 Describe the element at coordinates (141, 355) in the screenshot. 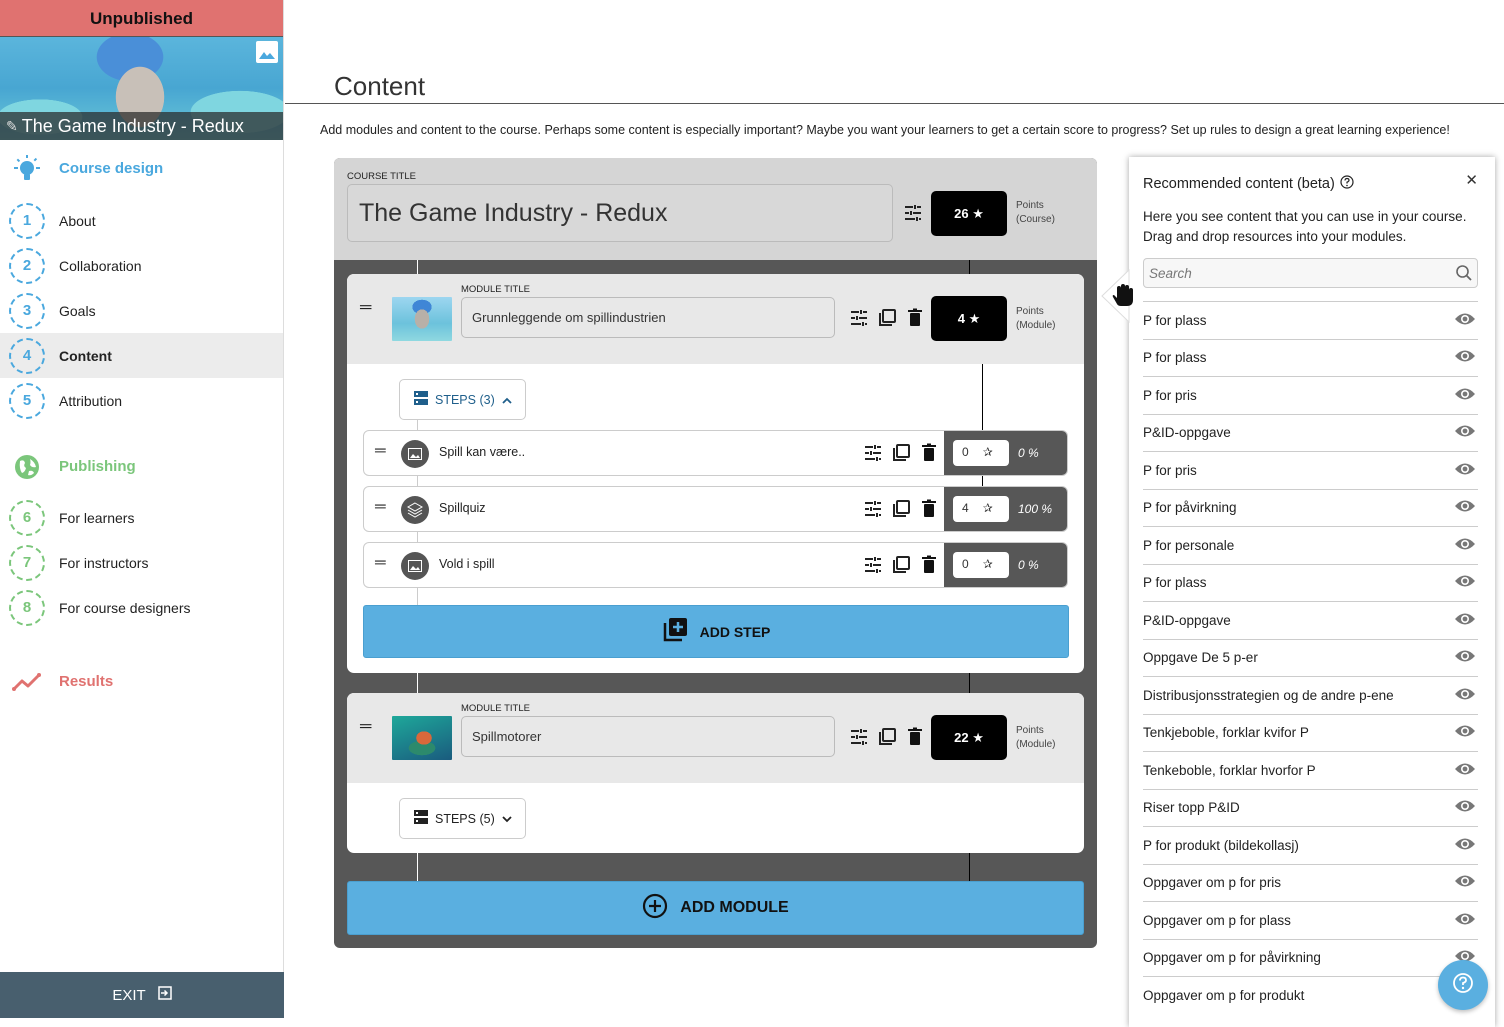

I see `sidebar-item-content: 4 Content` at that location.